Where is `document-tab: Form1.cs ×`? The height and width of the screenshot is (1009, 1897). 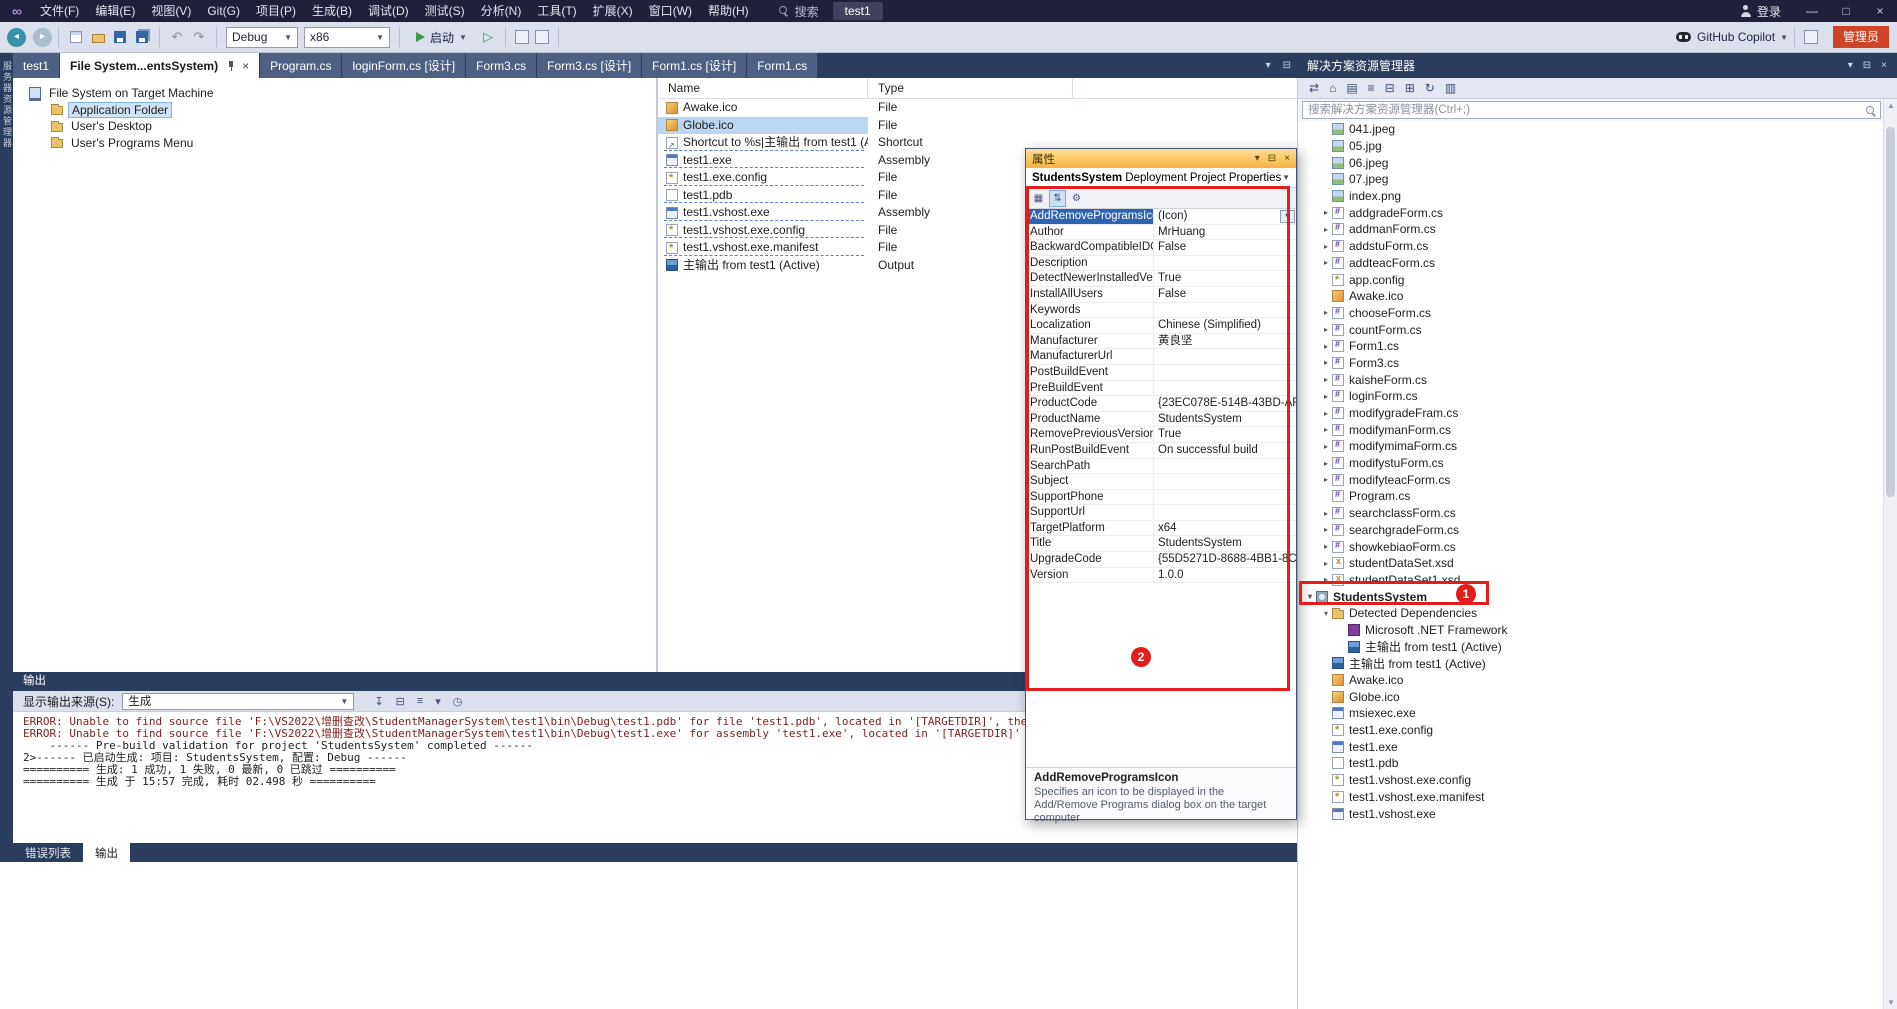
document-tab: Form1.cs × is located at coordinates (782, 65).